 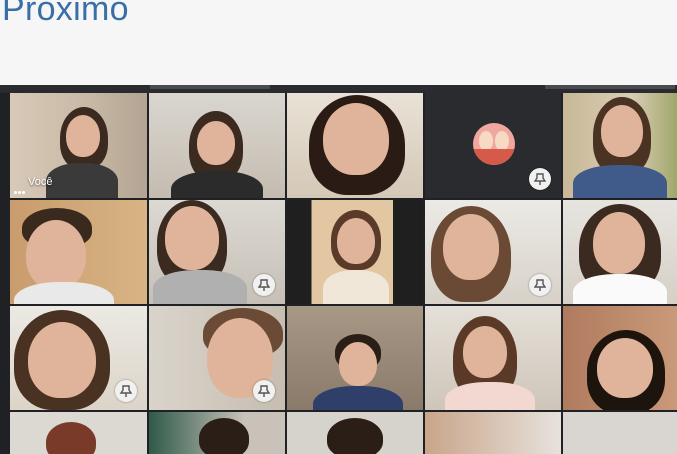 I want to click on page-title: Próximo, so click(x=65, y=14).